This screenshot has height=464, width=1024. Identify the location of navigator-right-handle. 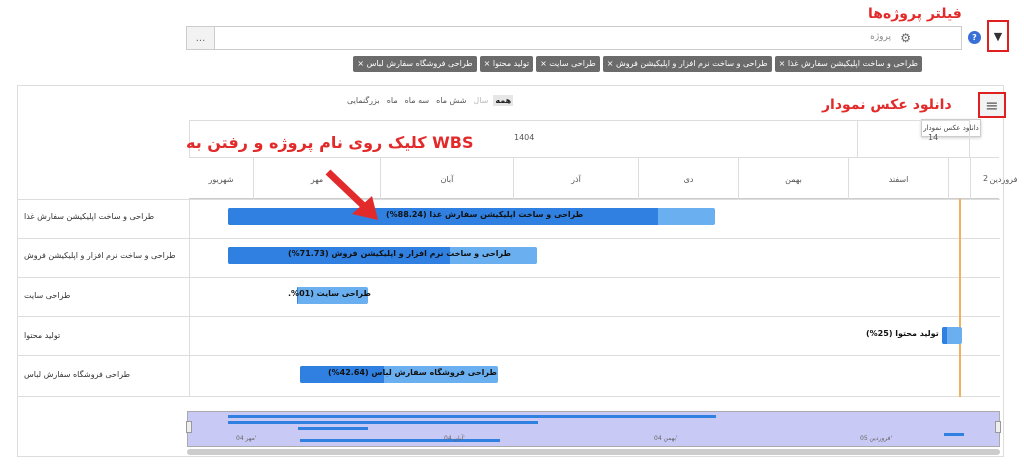
(998, 427).